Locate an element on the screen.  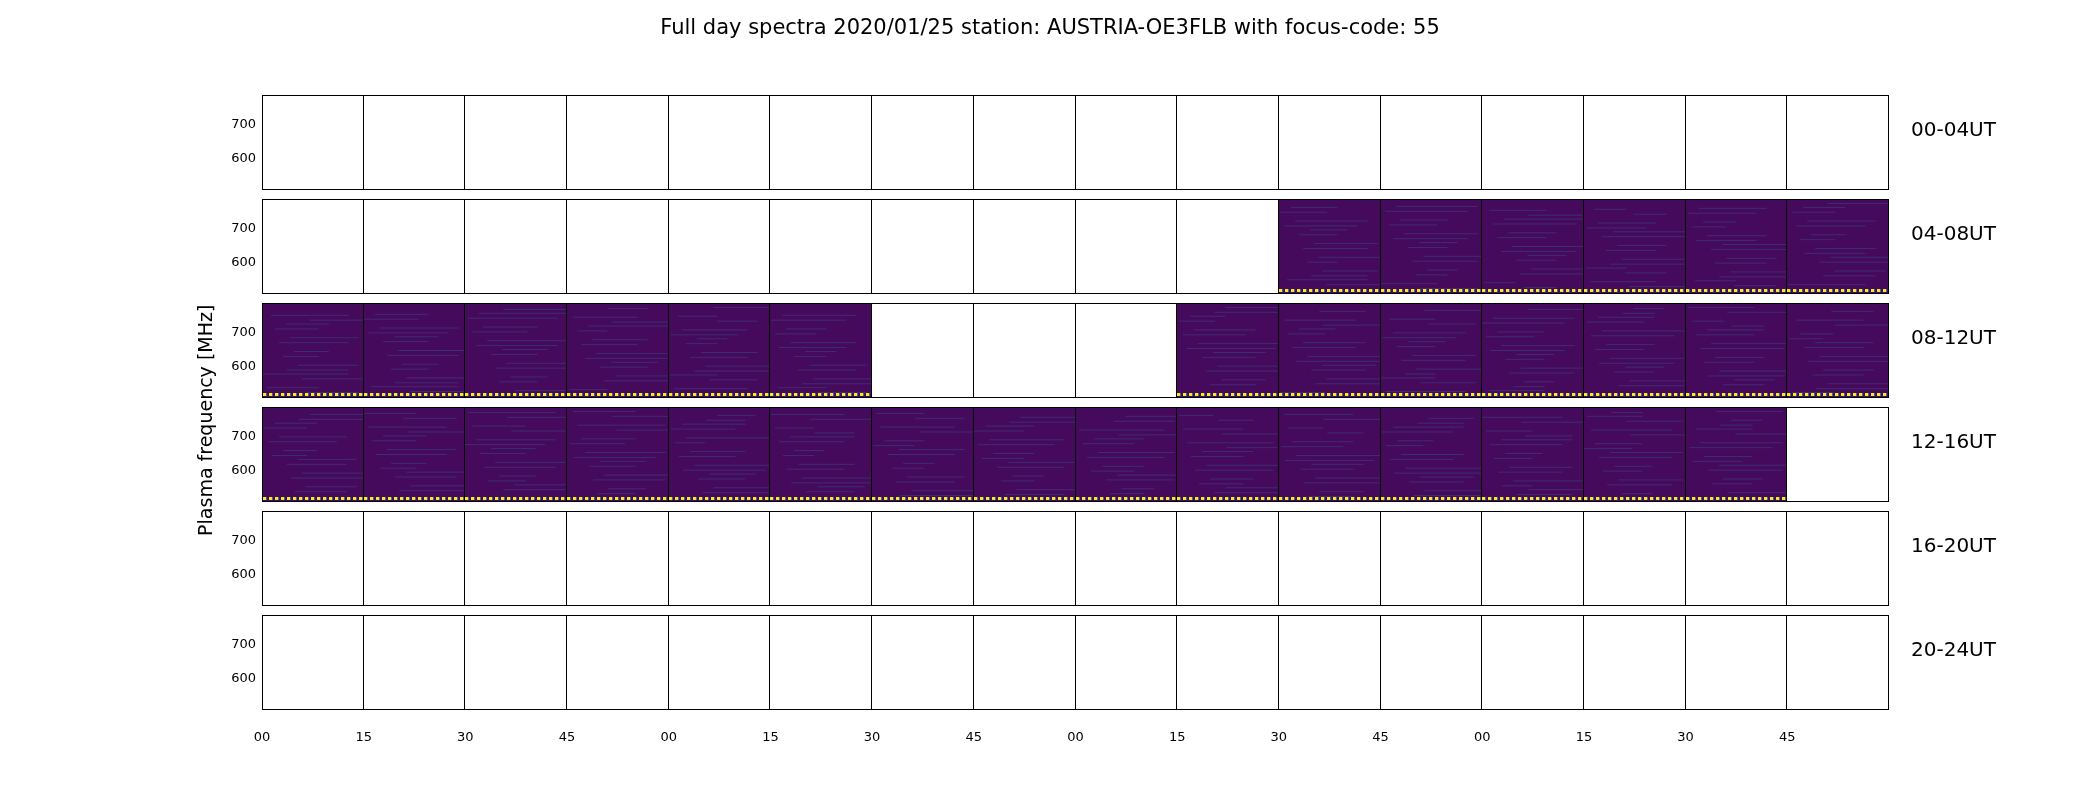
time-range-label: 12-16UT is located at coordinates (1953, 441).